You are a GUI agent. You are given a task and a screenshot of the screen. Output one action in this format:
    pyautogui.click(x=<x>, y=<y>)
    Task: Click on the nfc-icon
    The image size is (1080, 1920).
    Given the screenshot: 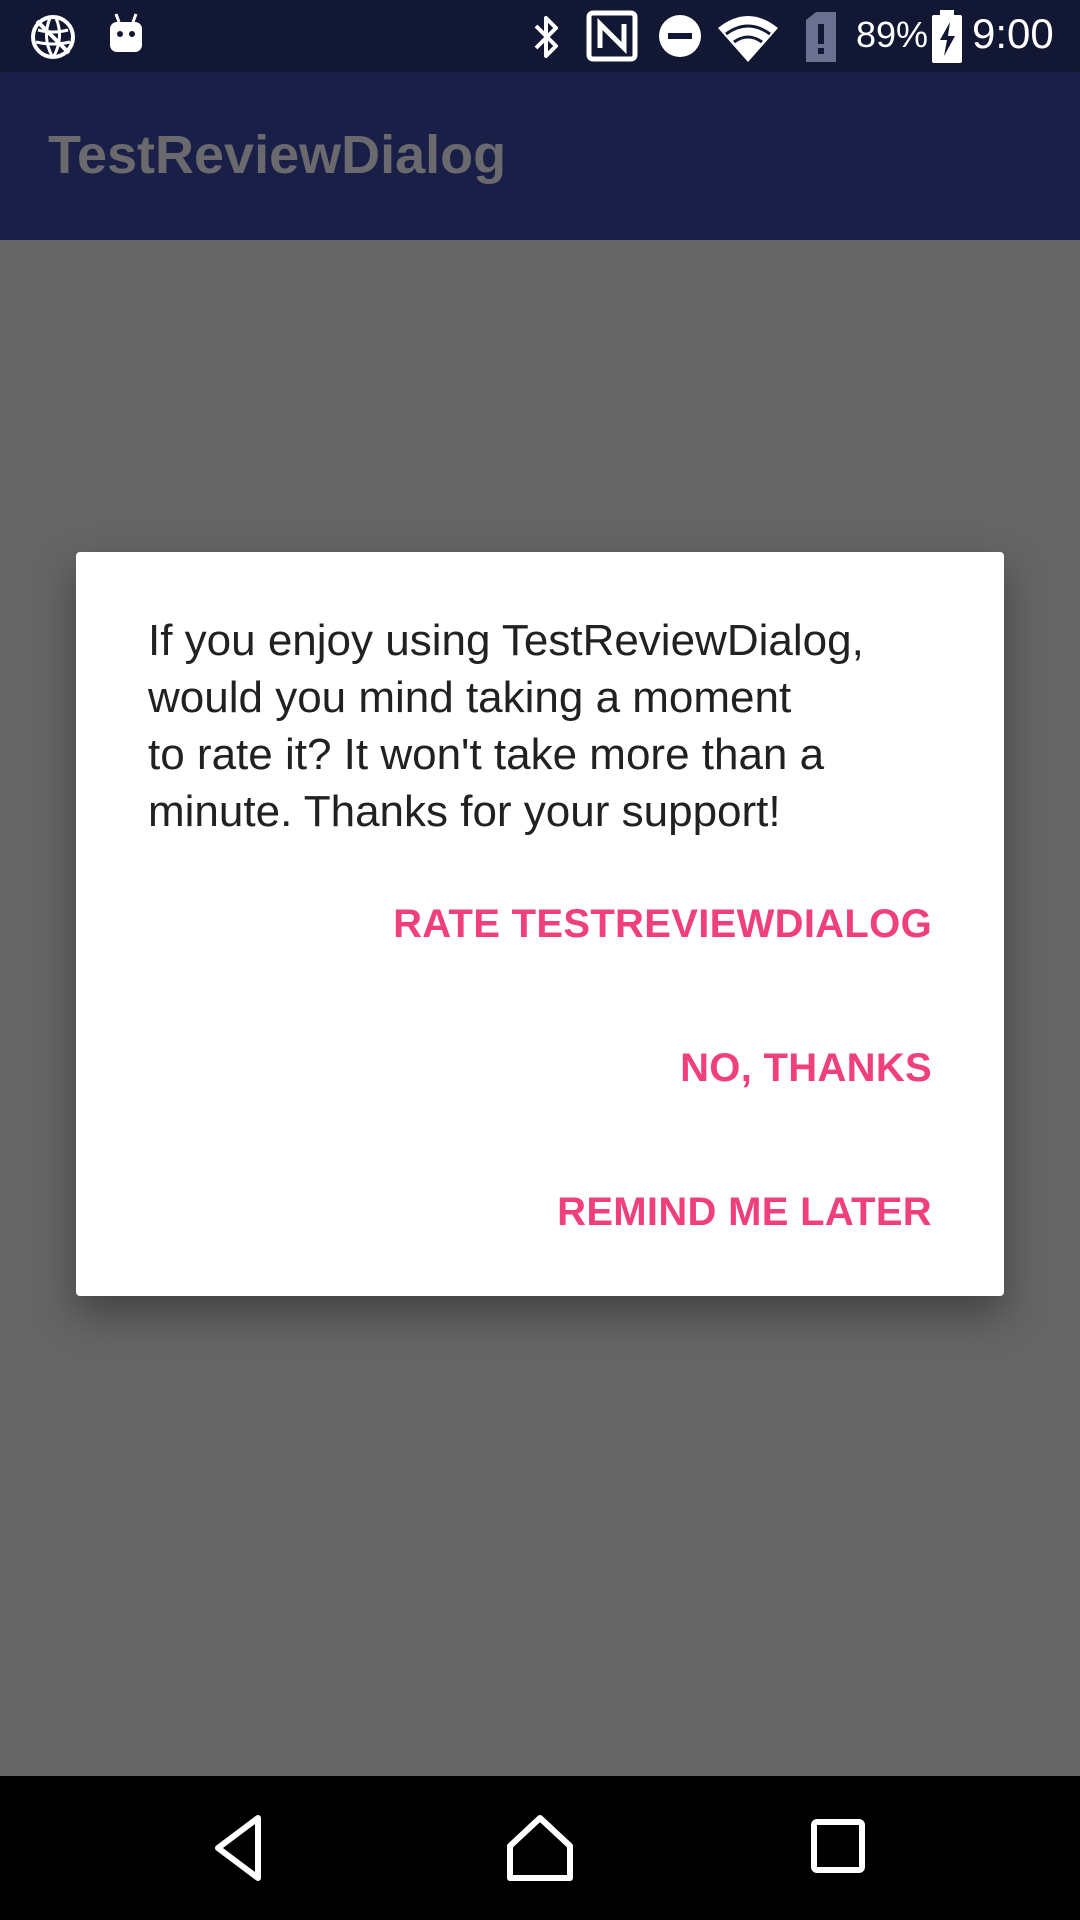 What is the action you would take?
    pyautogui.click(x=612, y=36)
    